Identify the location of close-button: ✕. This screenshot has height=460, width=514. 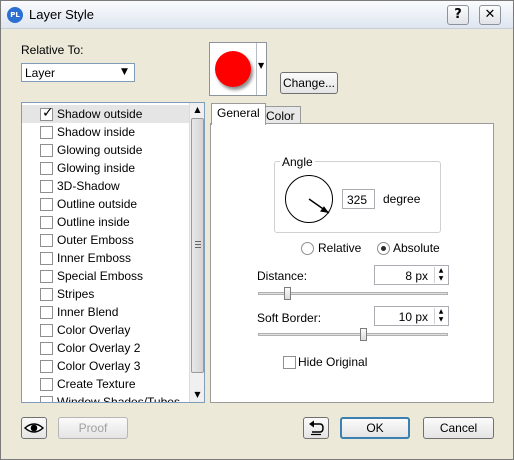
(490, 15).